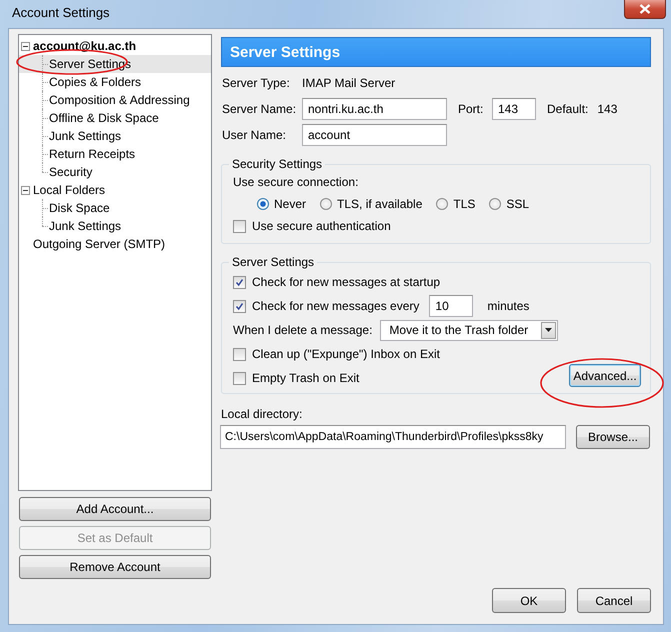 This screenshot has width=671, height=632. What do you see at coordinates (567, 109) in the screenshot?
I see `field-label: Default:` at bounding box center [567, 109].